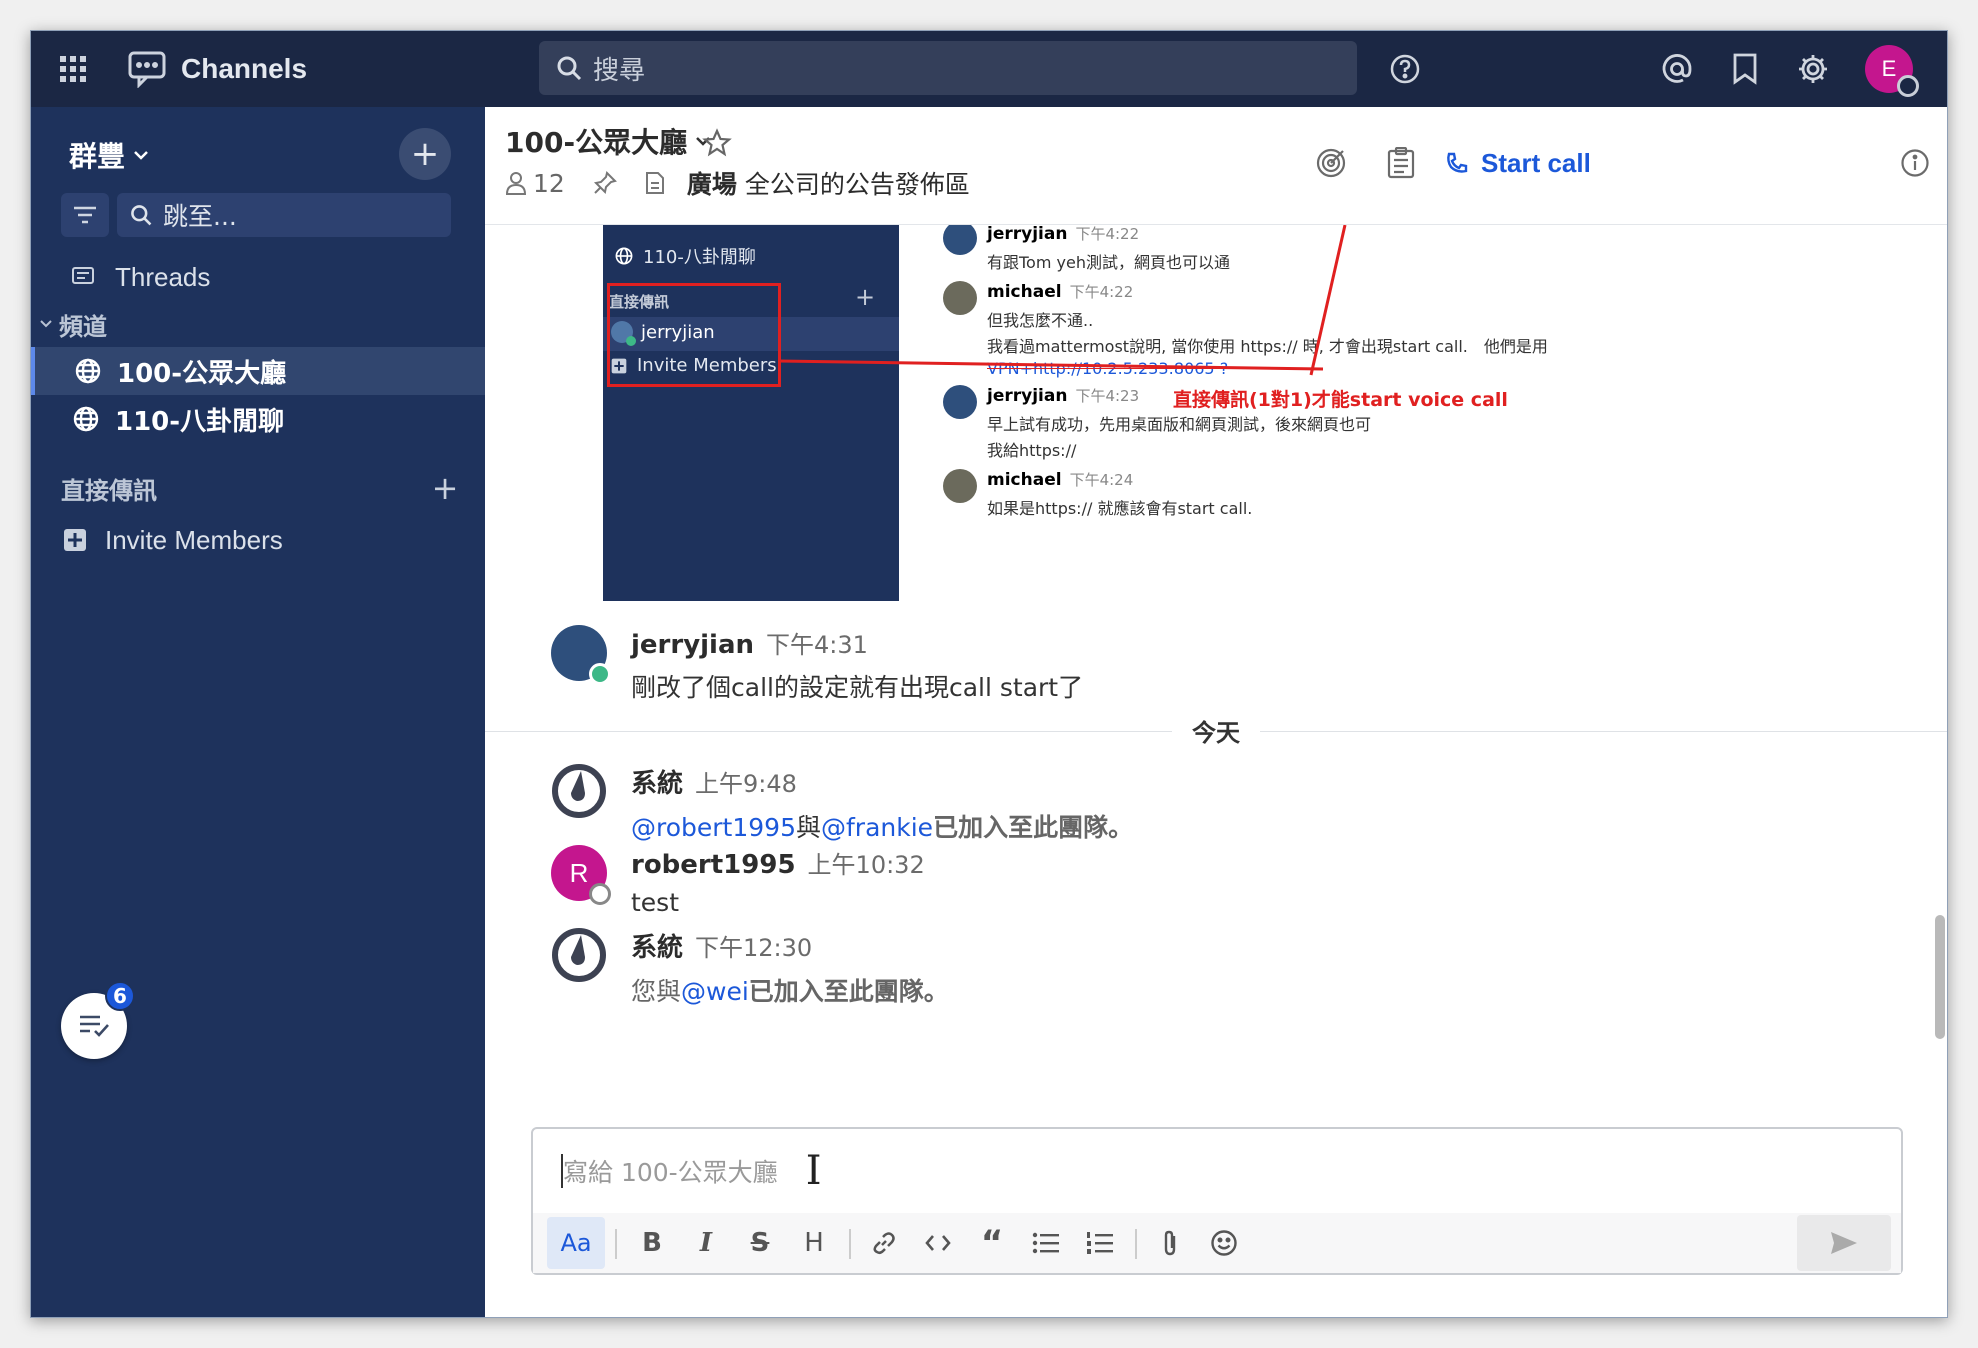  Describe the element at coordinates (866, 865) in the screenshot. I see `post-time: 上午10:32` at that location.